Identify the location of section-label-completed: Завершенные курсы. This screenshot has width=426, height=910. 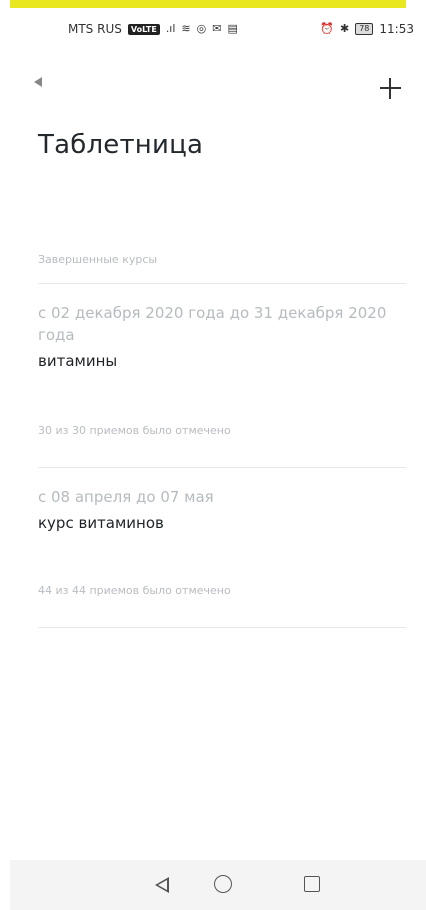
(98, 259).